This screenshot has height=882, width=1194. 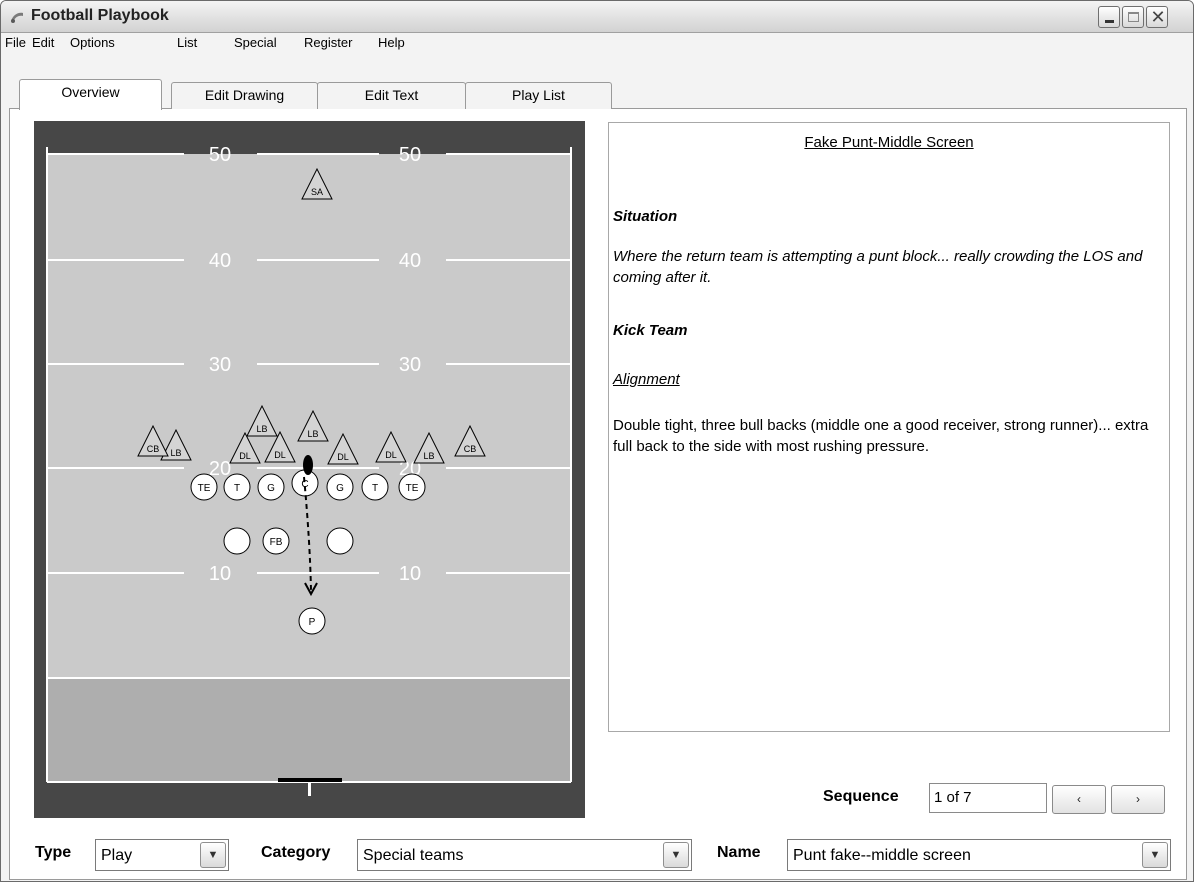 What do you see at coordinates (413, 855) in the screenshot?
I see `category-value: Special teams` at bounding box center [413, 855].